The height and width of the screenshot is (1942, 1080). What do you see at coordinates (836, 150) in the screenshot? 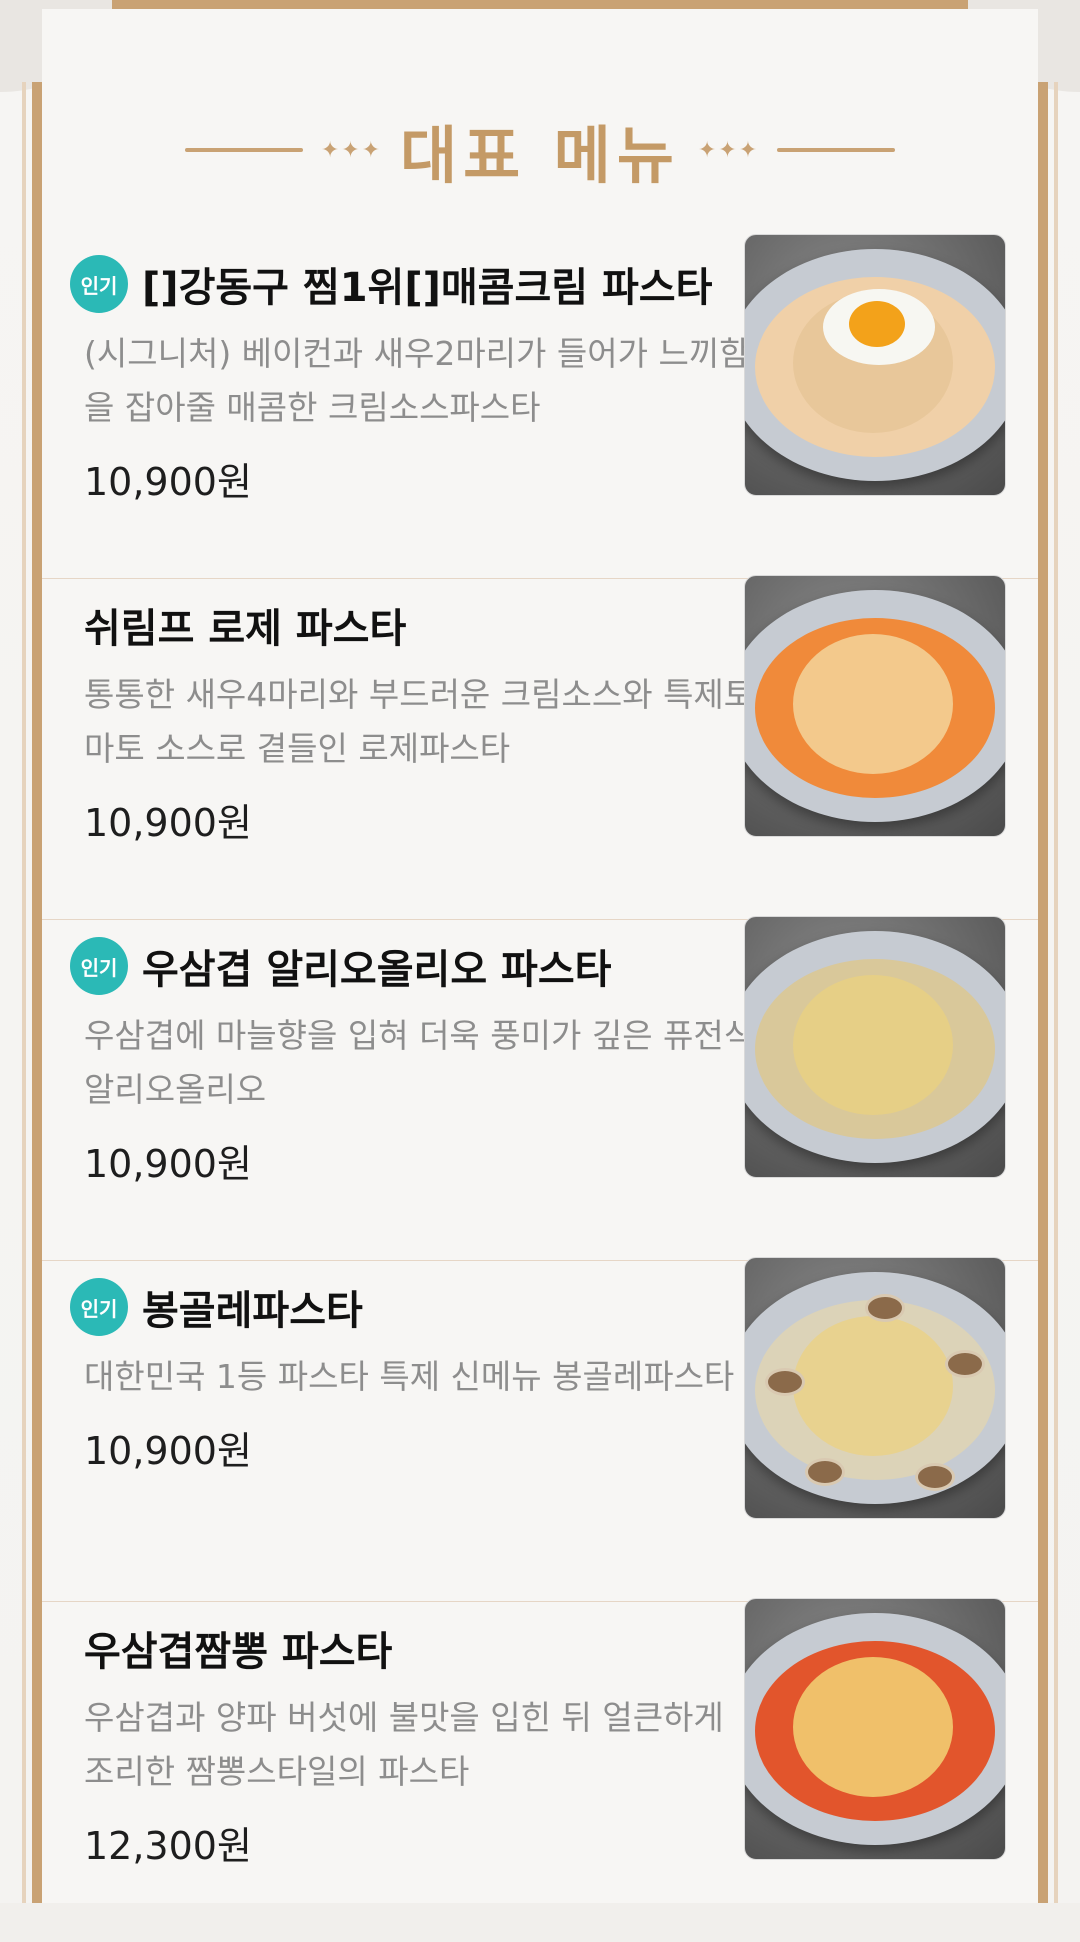
I see `header-rule-right` at bounding box center [836, 150].